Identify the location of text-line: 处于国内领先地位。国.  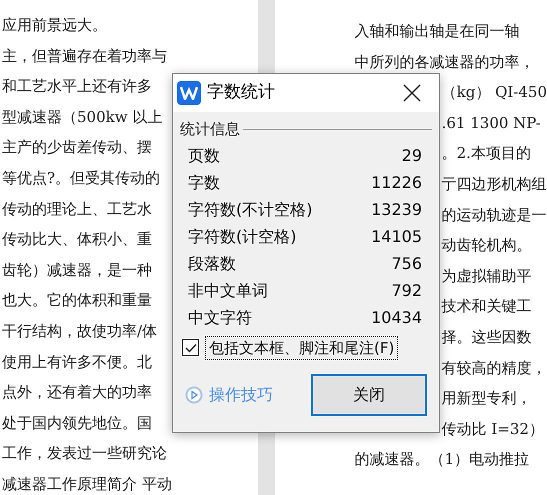
(76, 423).